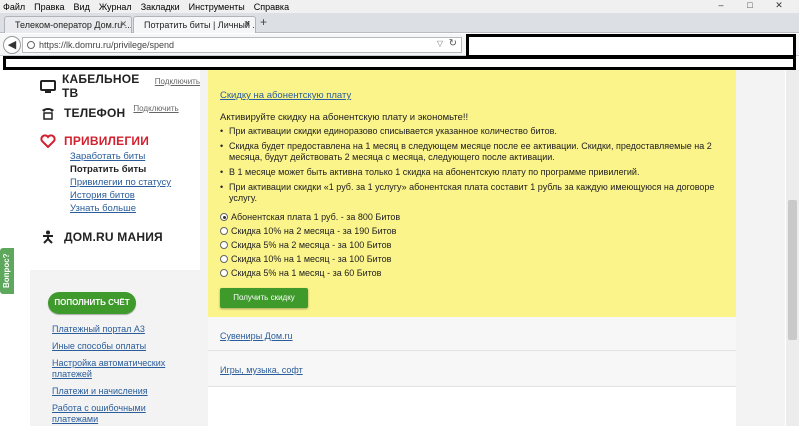 The image size is (799, 426). I want to click on menu-view: Вид, so click(82, 7).